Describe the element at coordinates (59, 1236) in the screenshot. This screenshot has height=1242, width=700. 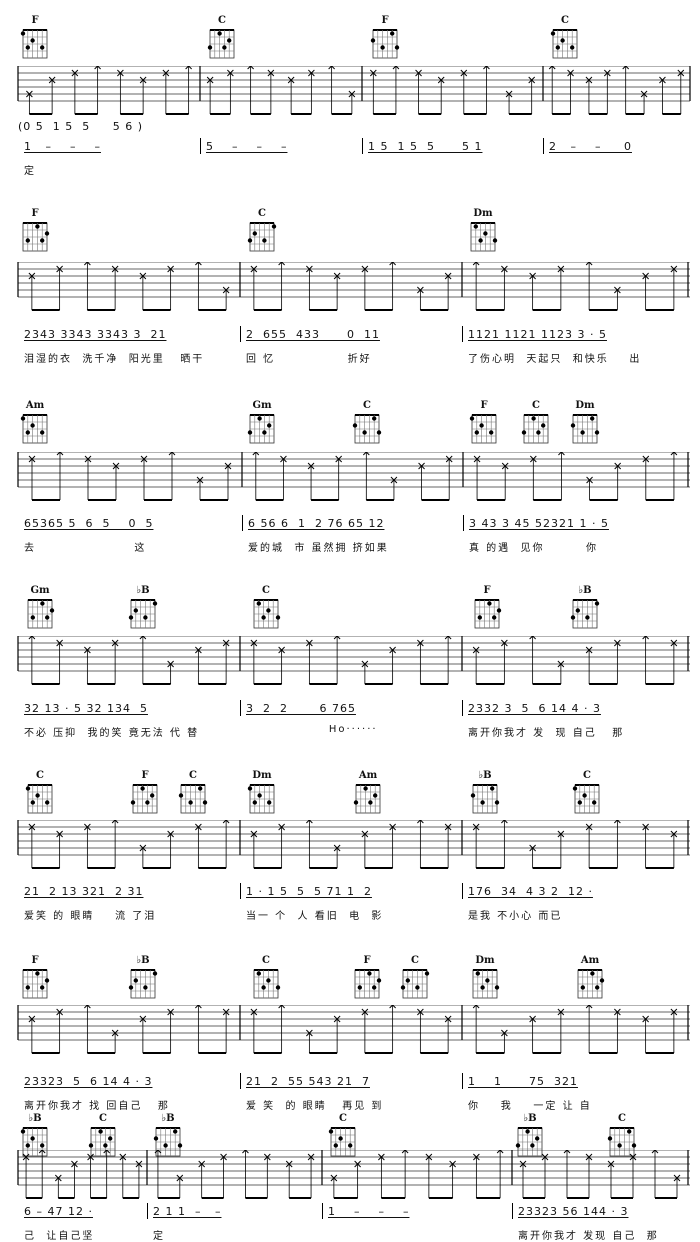
I see `lyrics: 己 让自己坚` at that location.